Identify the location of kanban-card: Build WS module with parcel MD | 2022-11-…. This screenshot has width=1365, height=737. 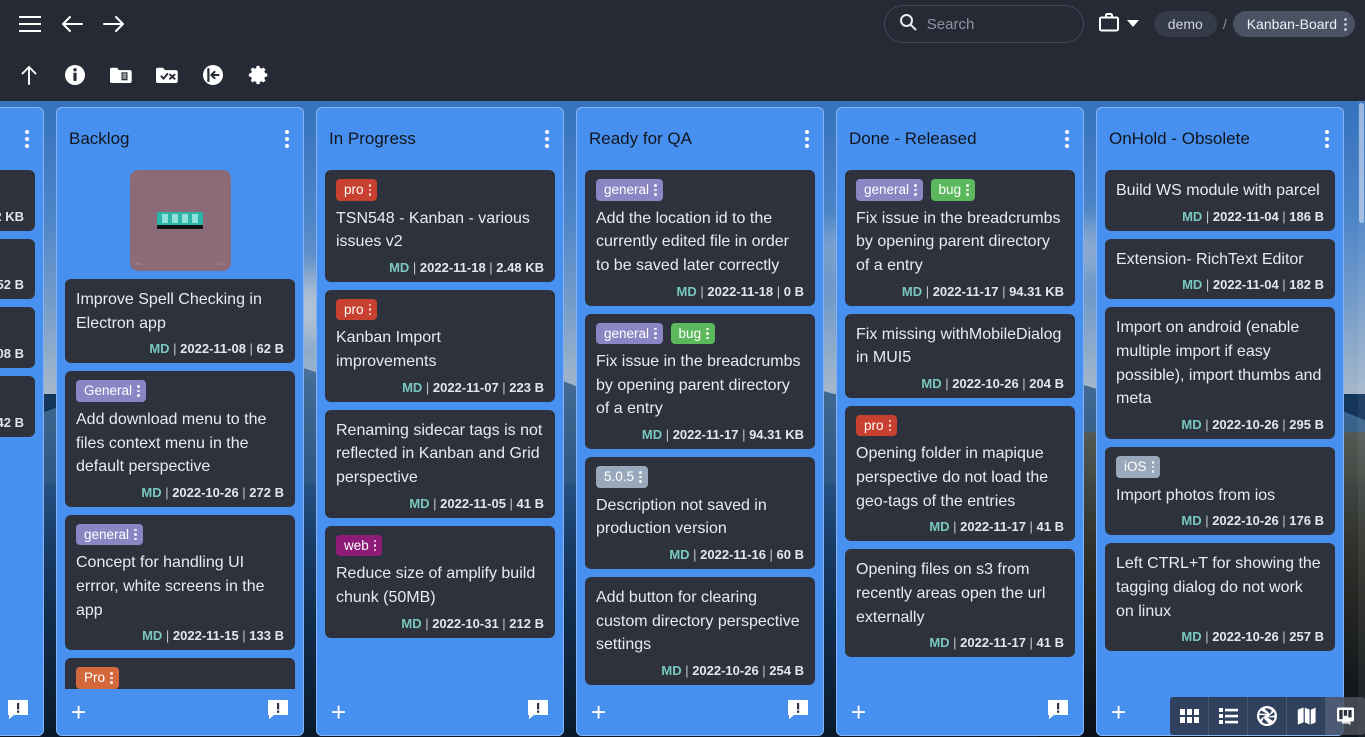
(1220, 200).